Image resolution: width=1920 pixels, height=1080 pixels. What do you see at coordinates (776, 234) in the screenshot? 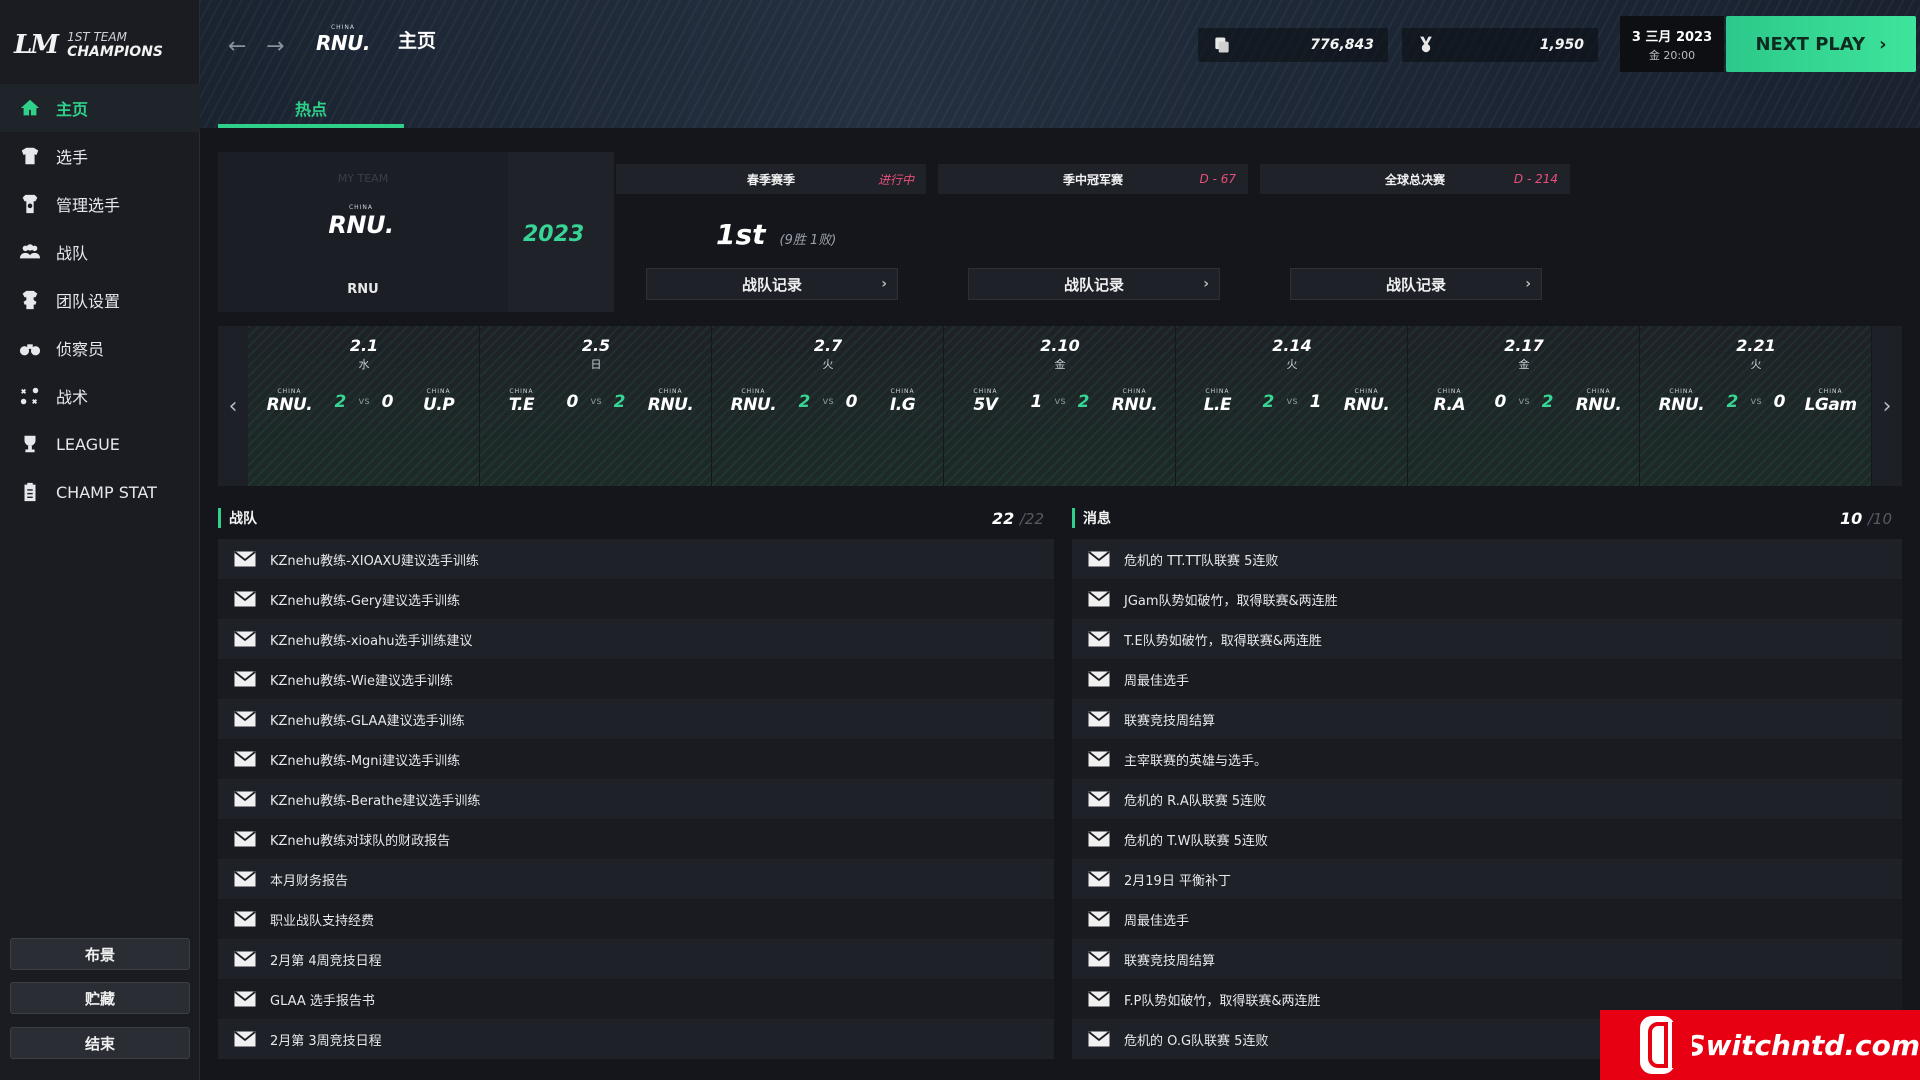
I see `team-rank: 1st (9胜 1败)` at bounding box center [776, 234].